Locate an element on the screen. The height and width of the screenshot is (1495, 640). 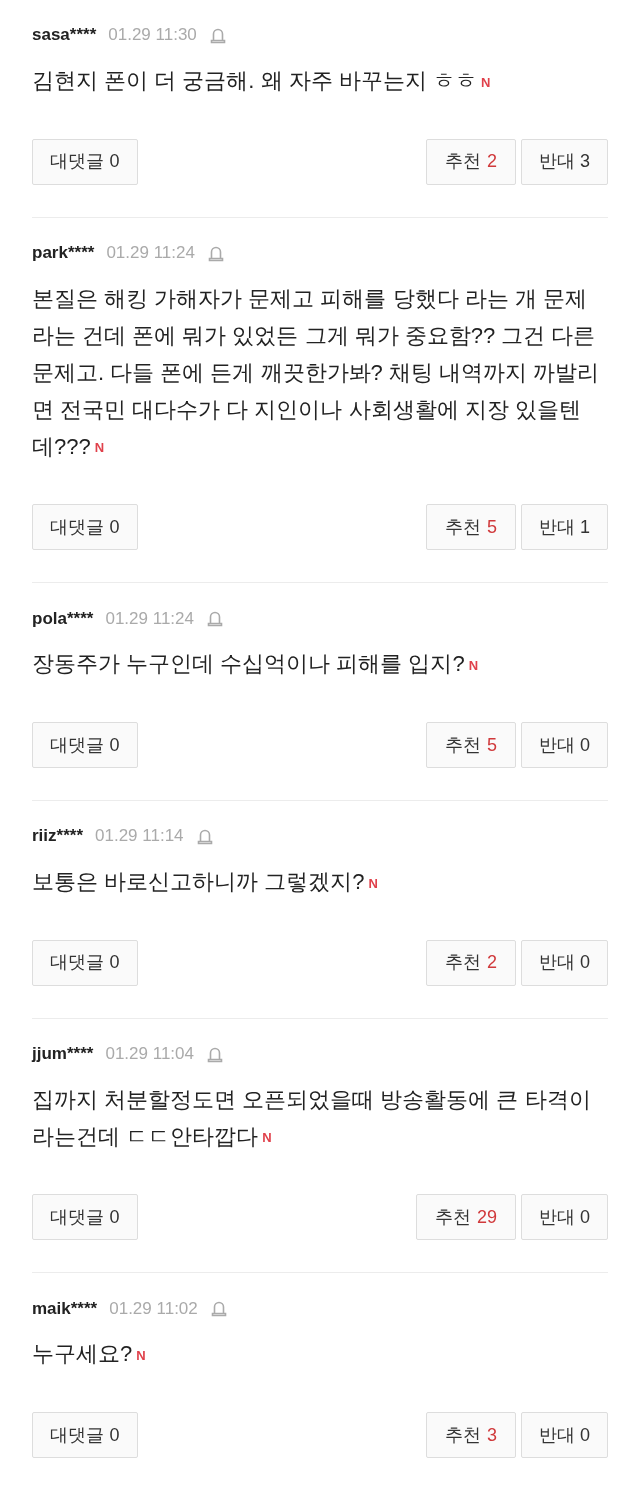
username: maik**** is located at coordinates (65, 1308).